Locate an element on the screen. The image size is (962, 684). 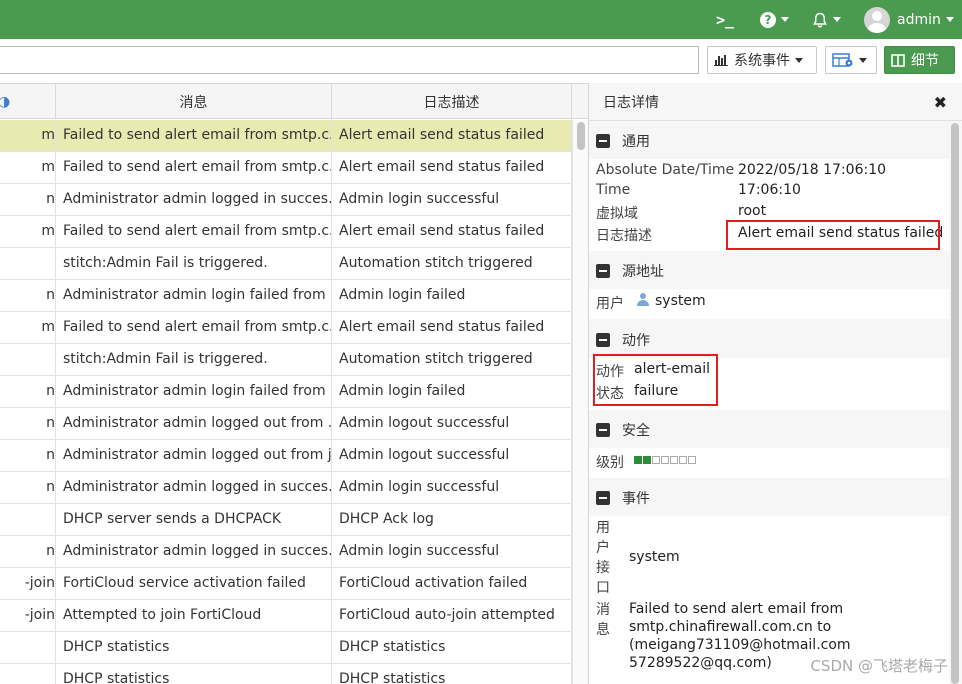
details-toggle-button: 细节 is located at coordinates (919, 60).